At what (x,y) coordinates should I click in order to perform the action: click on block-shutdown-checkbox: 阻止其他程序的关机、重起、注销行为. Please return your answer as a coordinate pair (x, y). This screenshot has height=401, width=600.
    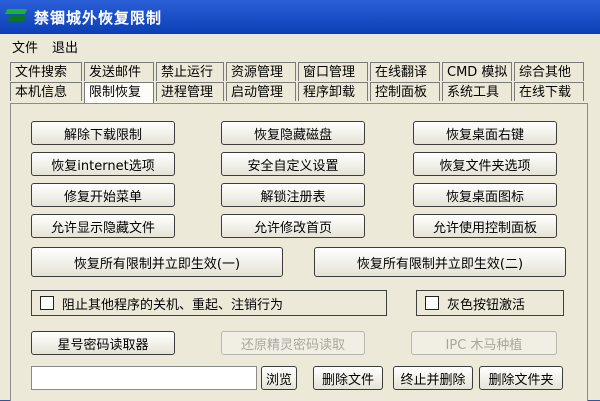
    Looking at the image, I should click on (209, 303).